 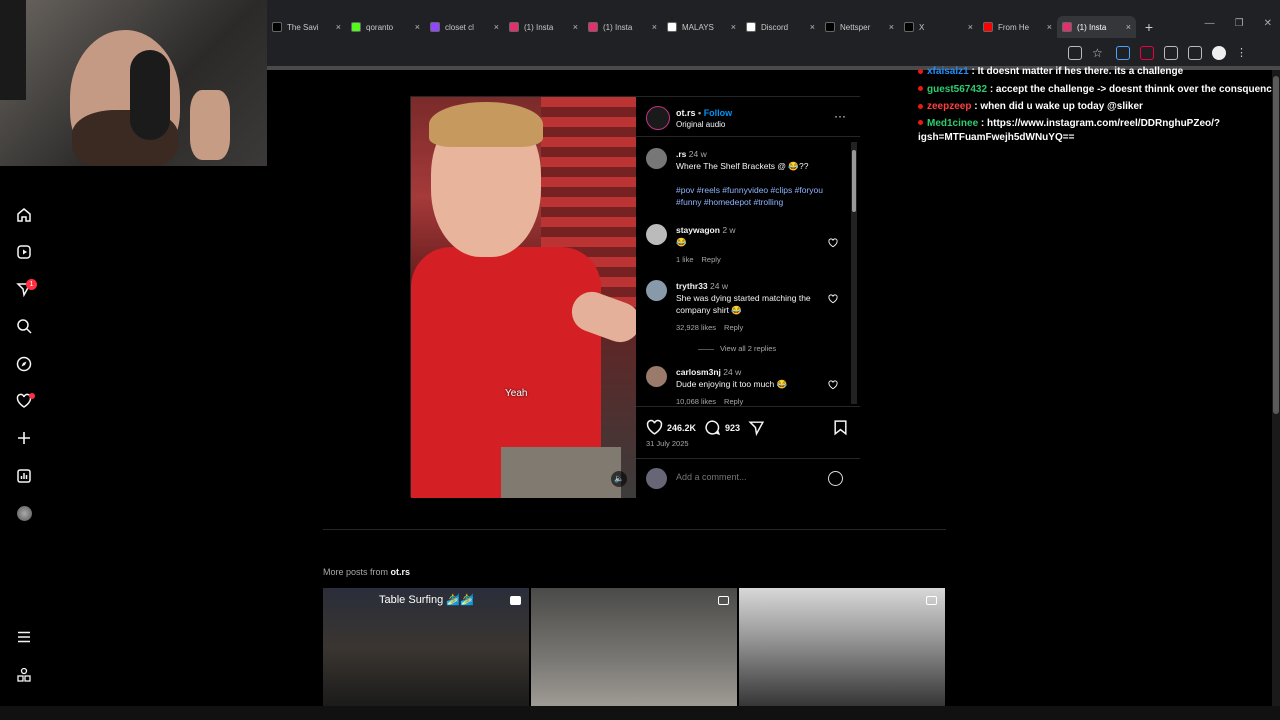 I want to click on more-posts-user: ot.rs, so click(x=401, y=572).